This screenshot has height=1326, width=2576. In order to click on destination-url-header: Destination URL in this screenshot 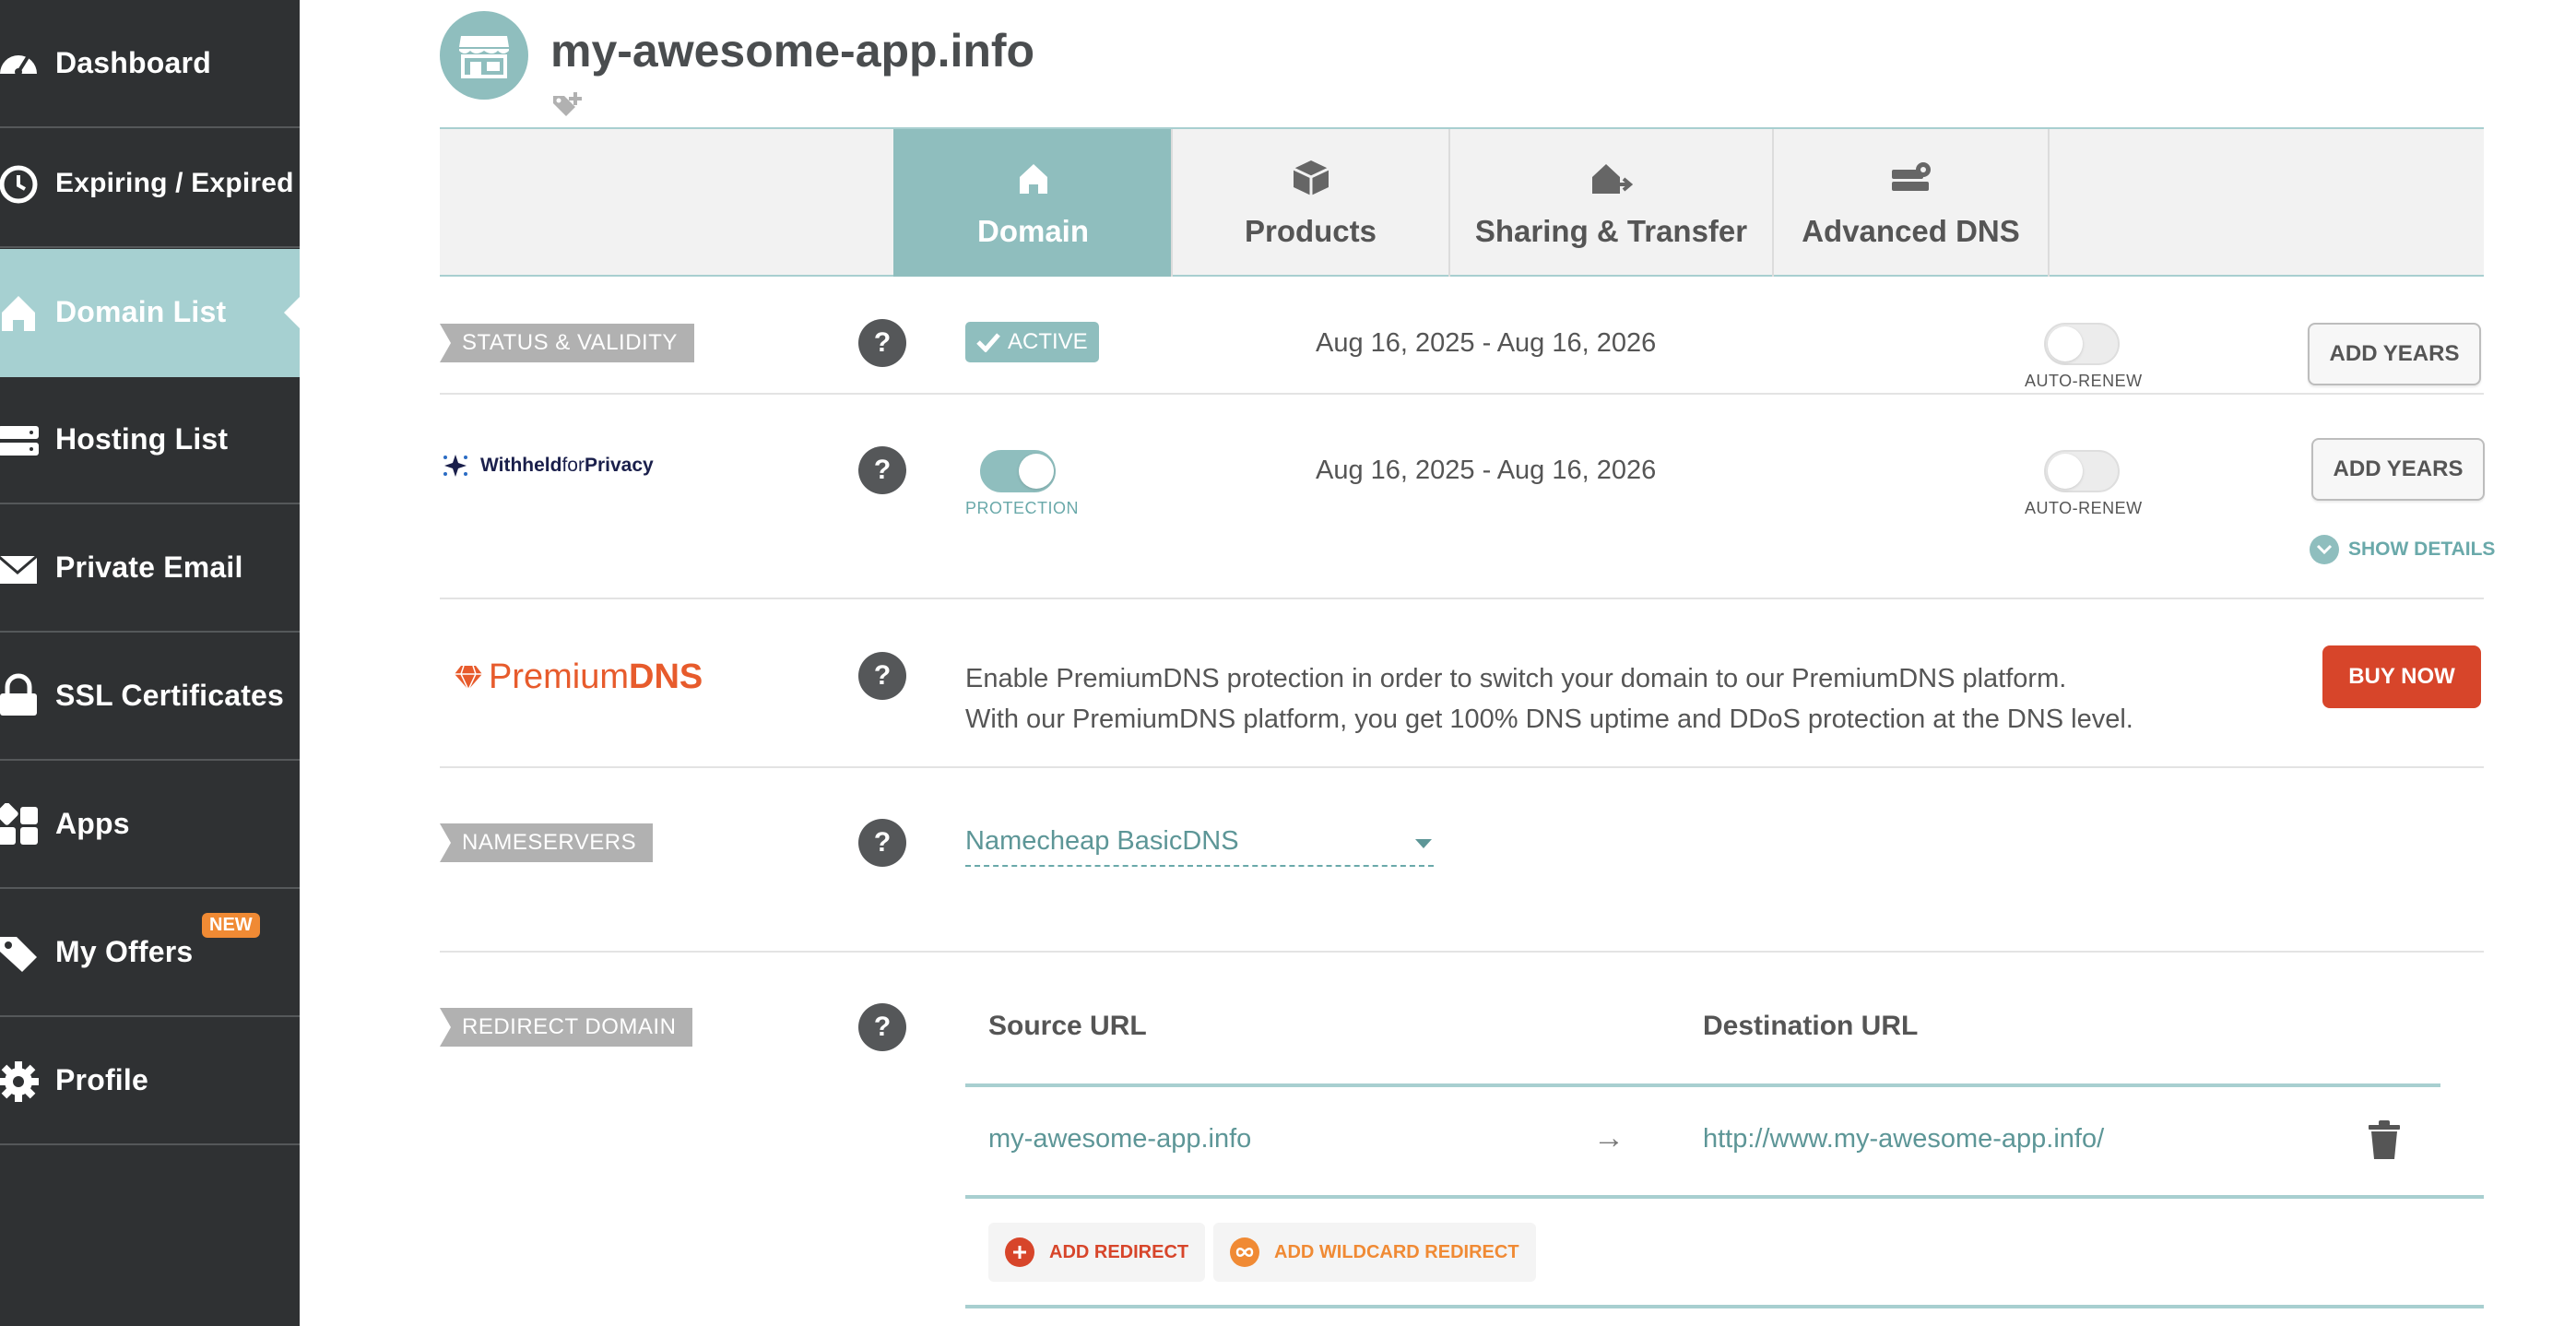, I will do `click(1811, 1026)`.